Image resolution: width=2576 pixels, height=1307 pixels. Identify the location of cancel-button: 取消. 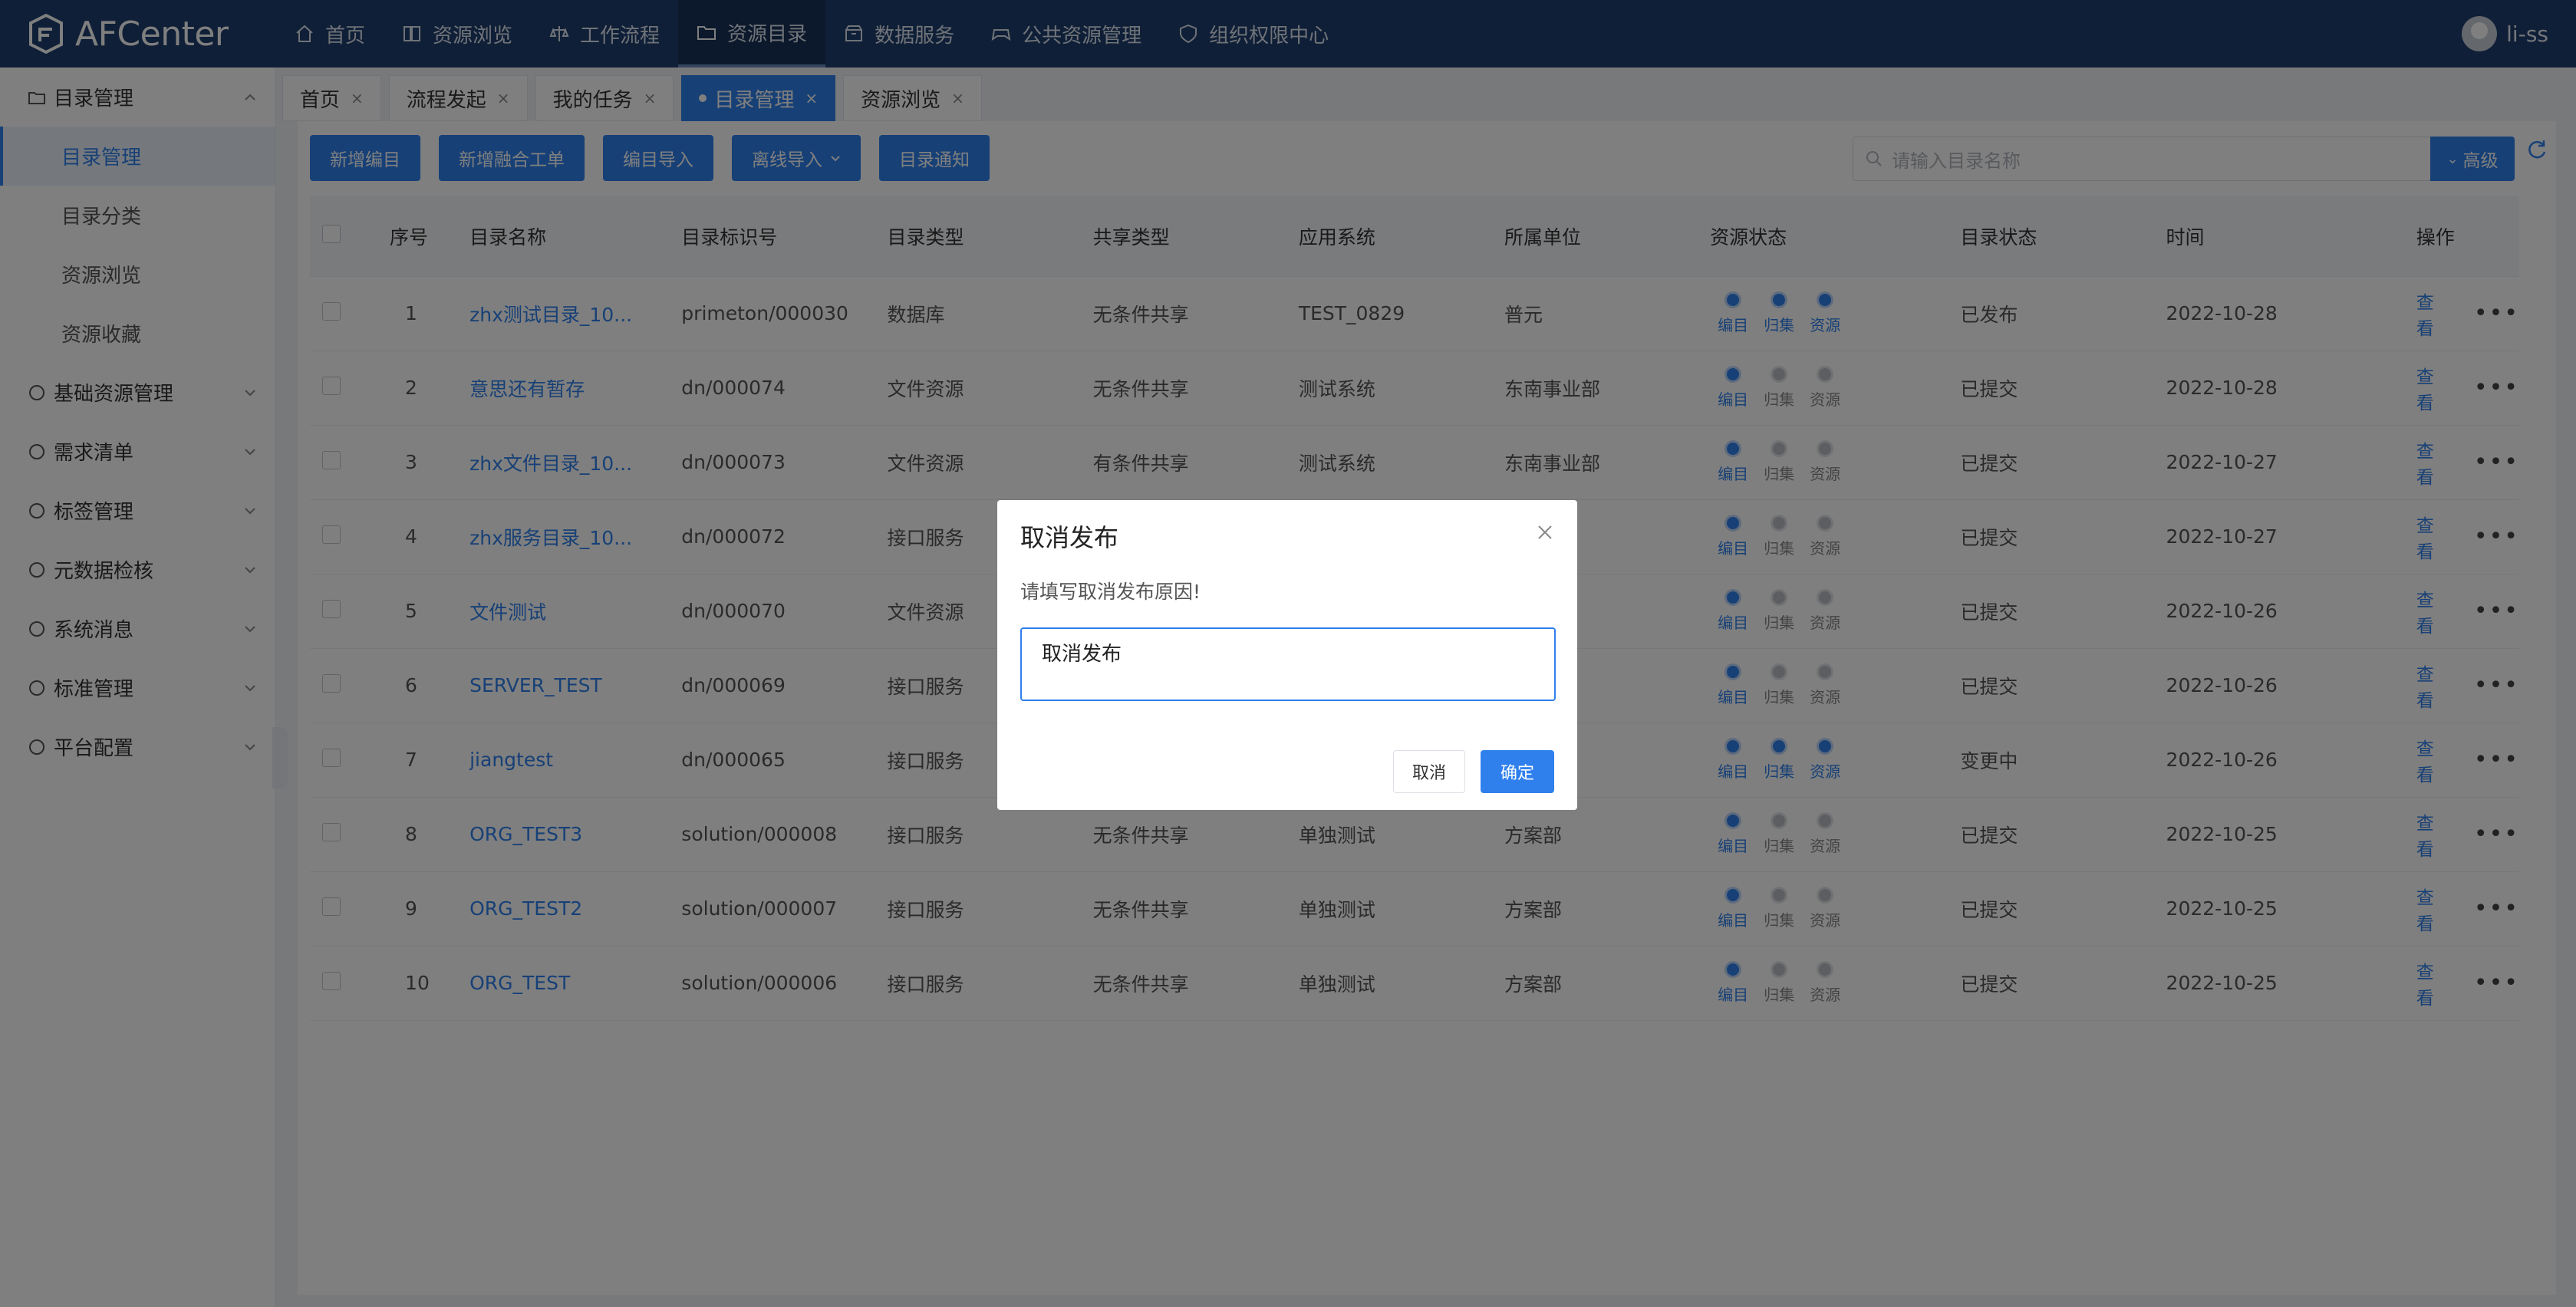
(1428, 772).